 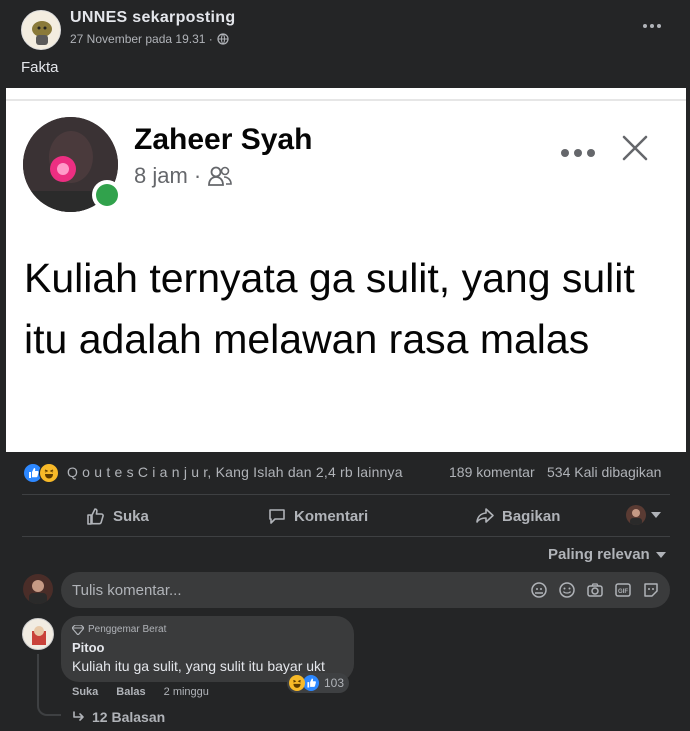 I want to click on sort-label: Paling relevan, so click(x=599, y=554).